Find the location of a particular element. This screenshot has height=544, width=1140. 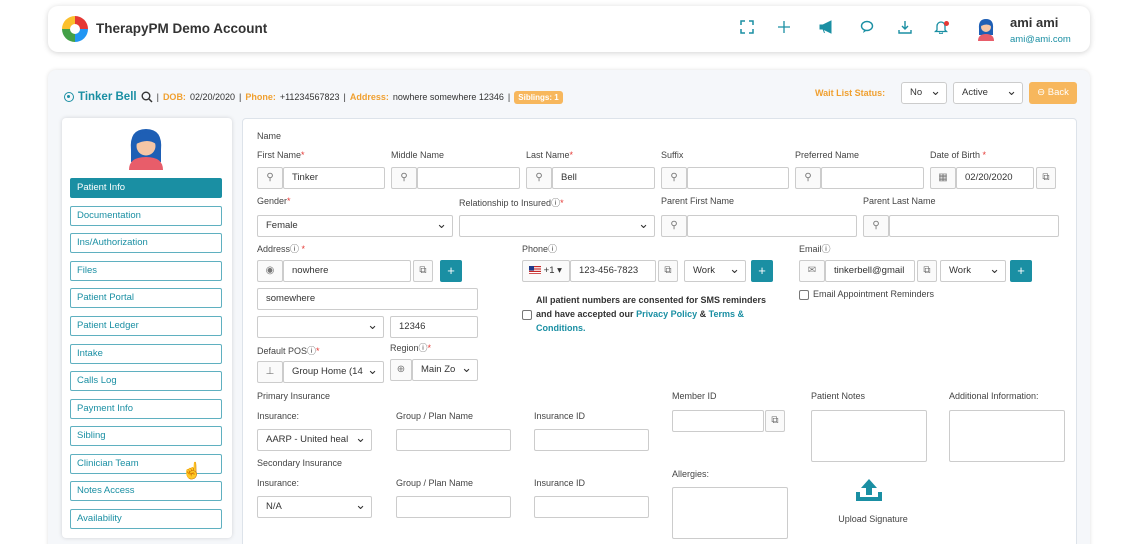

address2-input: somewhere is located at coordinates (367, 299).